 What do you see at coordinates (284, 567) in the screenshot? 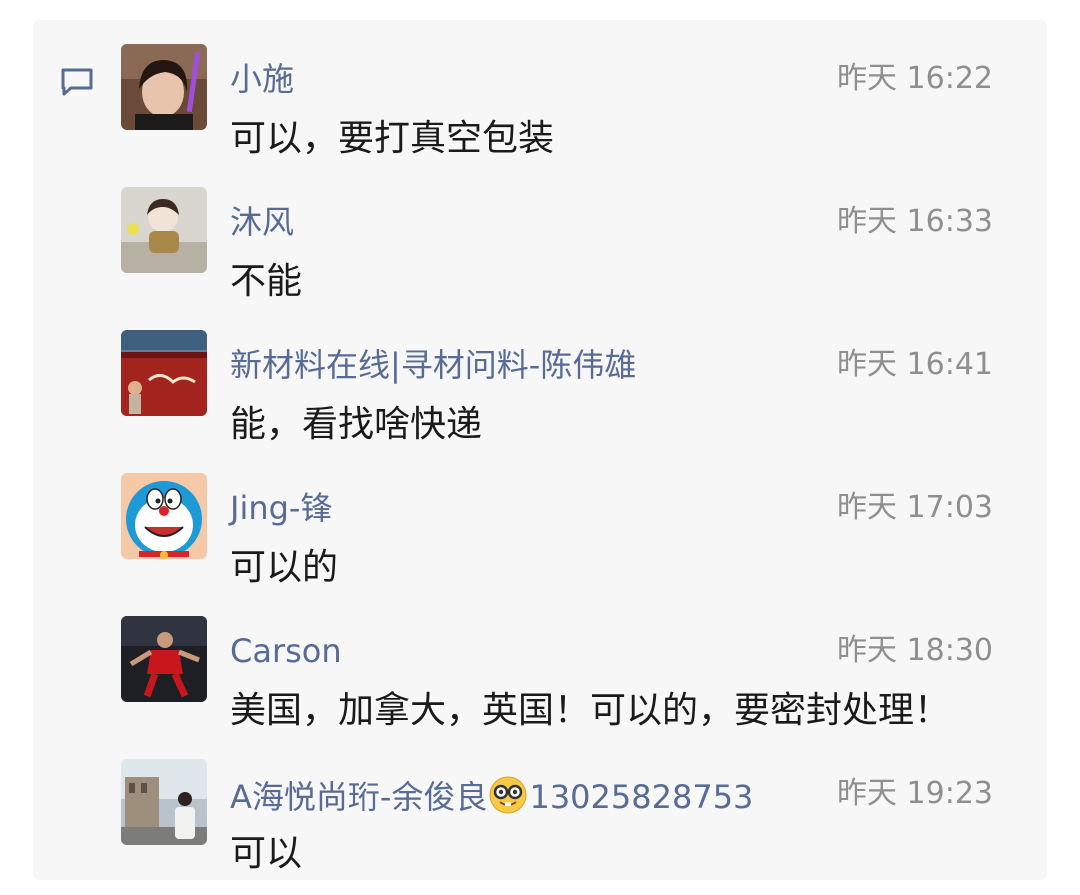
I see `comment-text: 可以的` at bounding box center [284, 567].